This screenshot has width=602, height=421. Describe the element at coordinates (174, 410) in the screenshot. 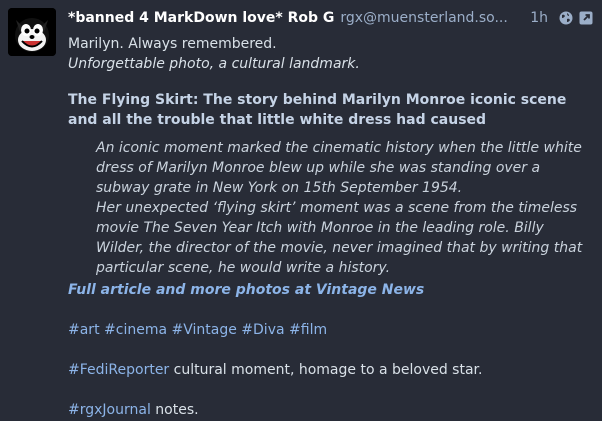

I see `journal-text: notes.` at that location.